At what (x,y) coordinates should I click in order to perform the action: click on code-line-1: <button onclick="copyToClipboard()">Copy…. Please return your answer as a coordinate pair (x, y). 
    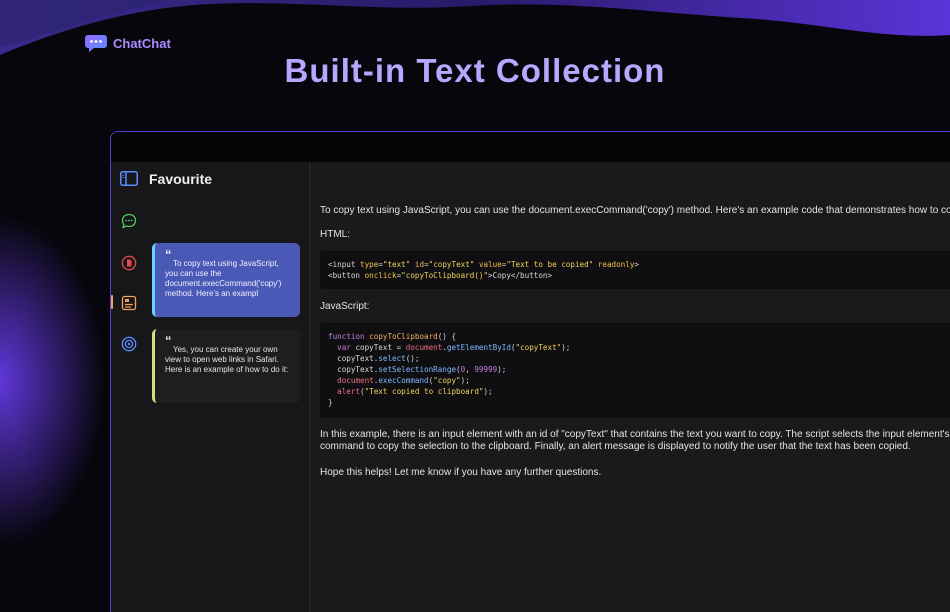
    Looking at the image, I should click on (440, 275).